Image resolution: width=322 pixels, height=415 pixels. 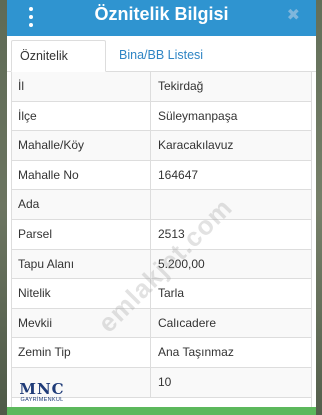 I want to click on dialog-titlebar: Öznitelik Bilgisi ✖, so click(x=161, y=18).